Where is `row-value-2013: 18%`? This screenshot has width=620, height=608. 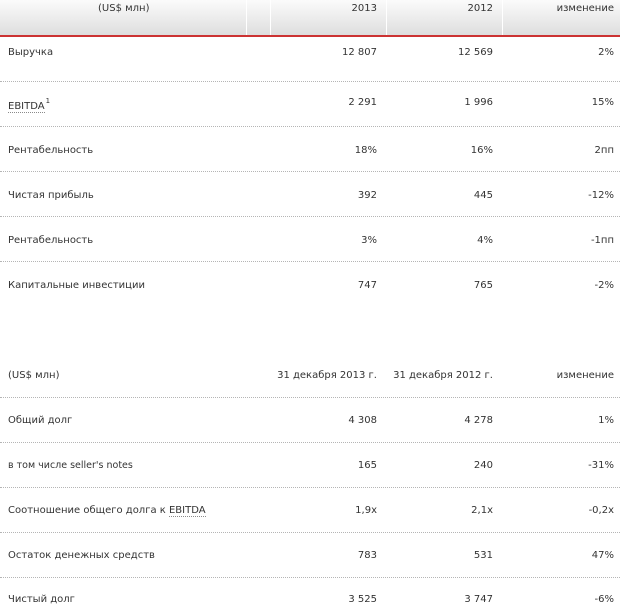
row-value-2013: 18% is located at coordinates (365, 150).